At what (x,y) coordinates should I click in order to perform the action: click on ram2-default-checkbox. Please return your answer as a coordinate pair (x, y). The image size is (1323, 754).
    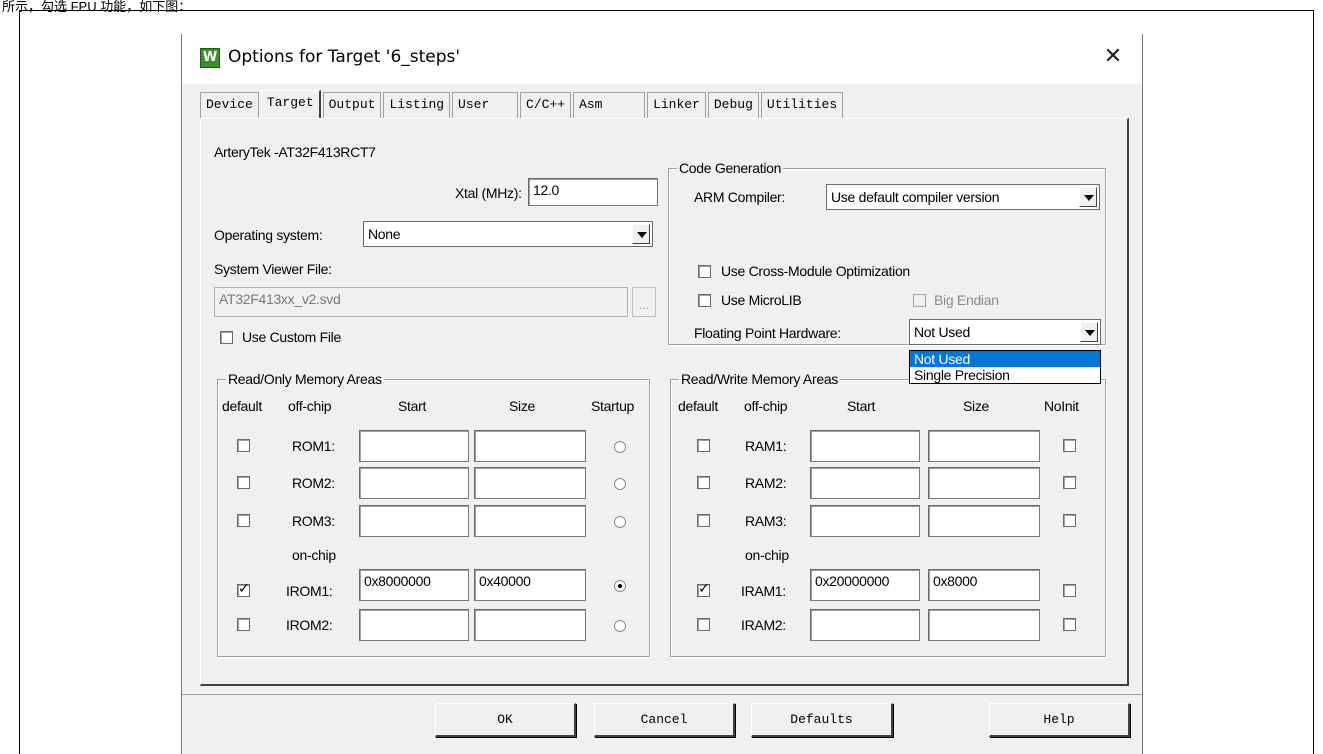
    Looking at the image, I should click on (703, 482).